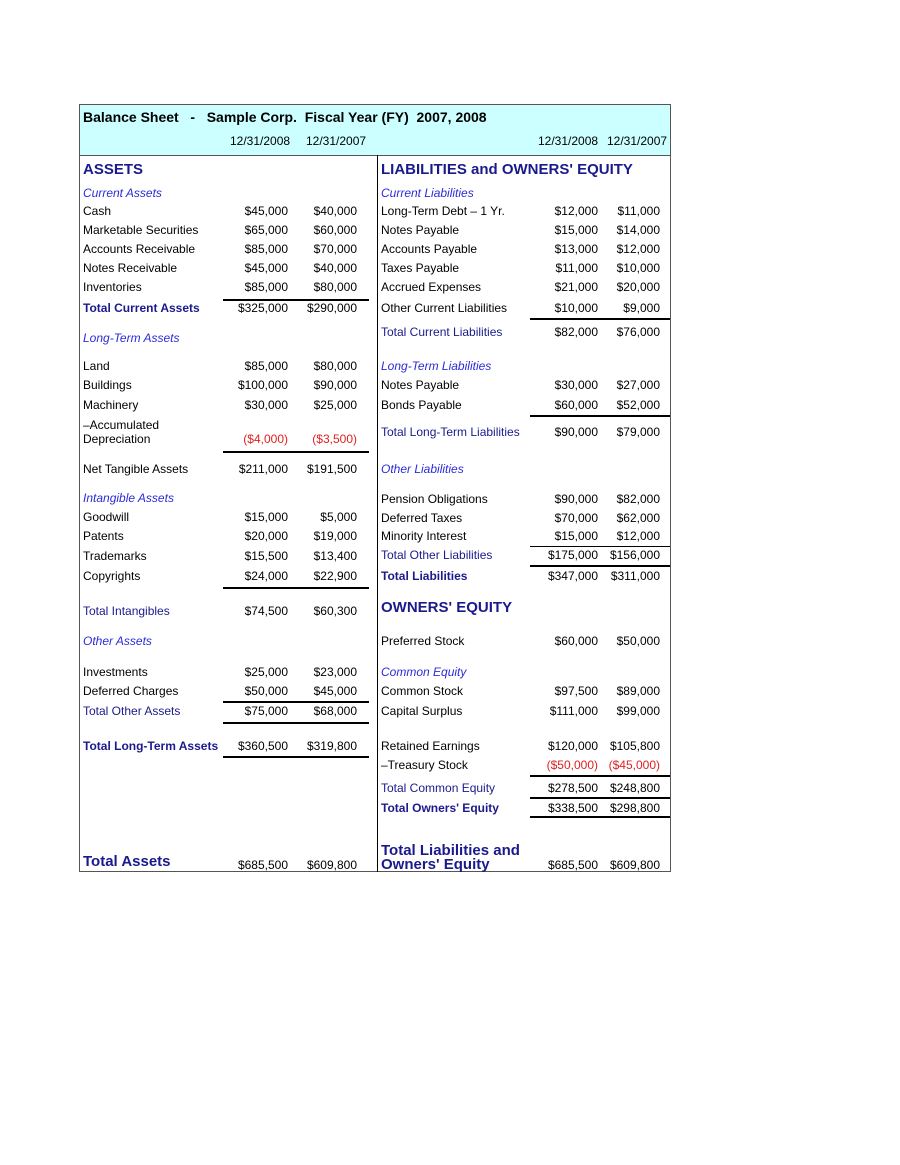 Image resolution: width=900 pixels, height=1165 pixels. What do you see at coordinates (424, 672) in the screenshot?
I see `common-equity-heading: Common Equity` at bounding box center [424, 672].